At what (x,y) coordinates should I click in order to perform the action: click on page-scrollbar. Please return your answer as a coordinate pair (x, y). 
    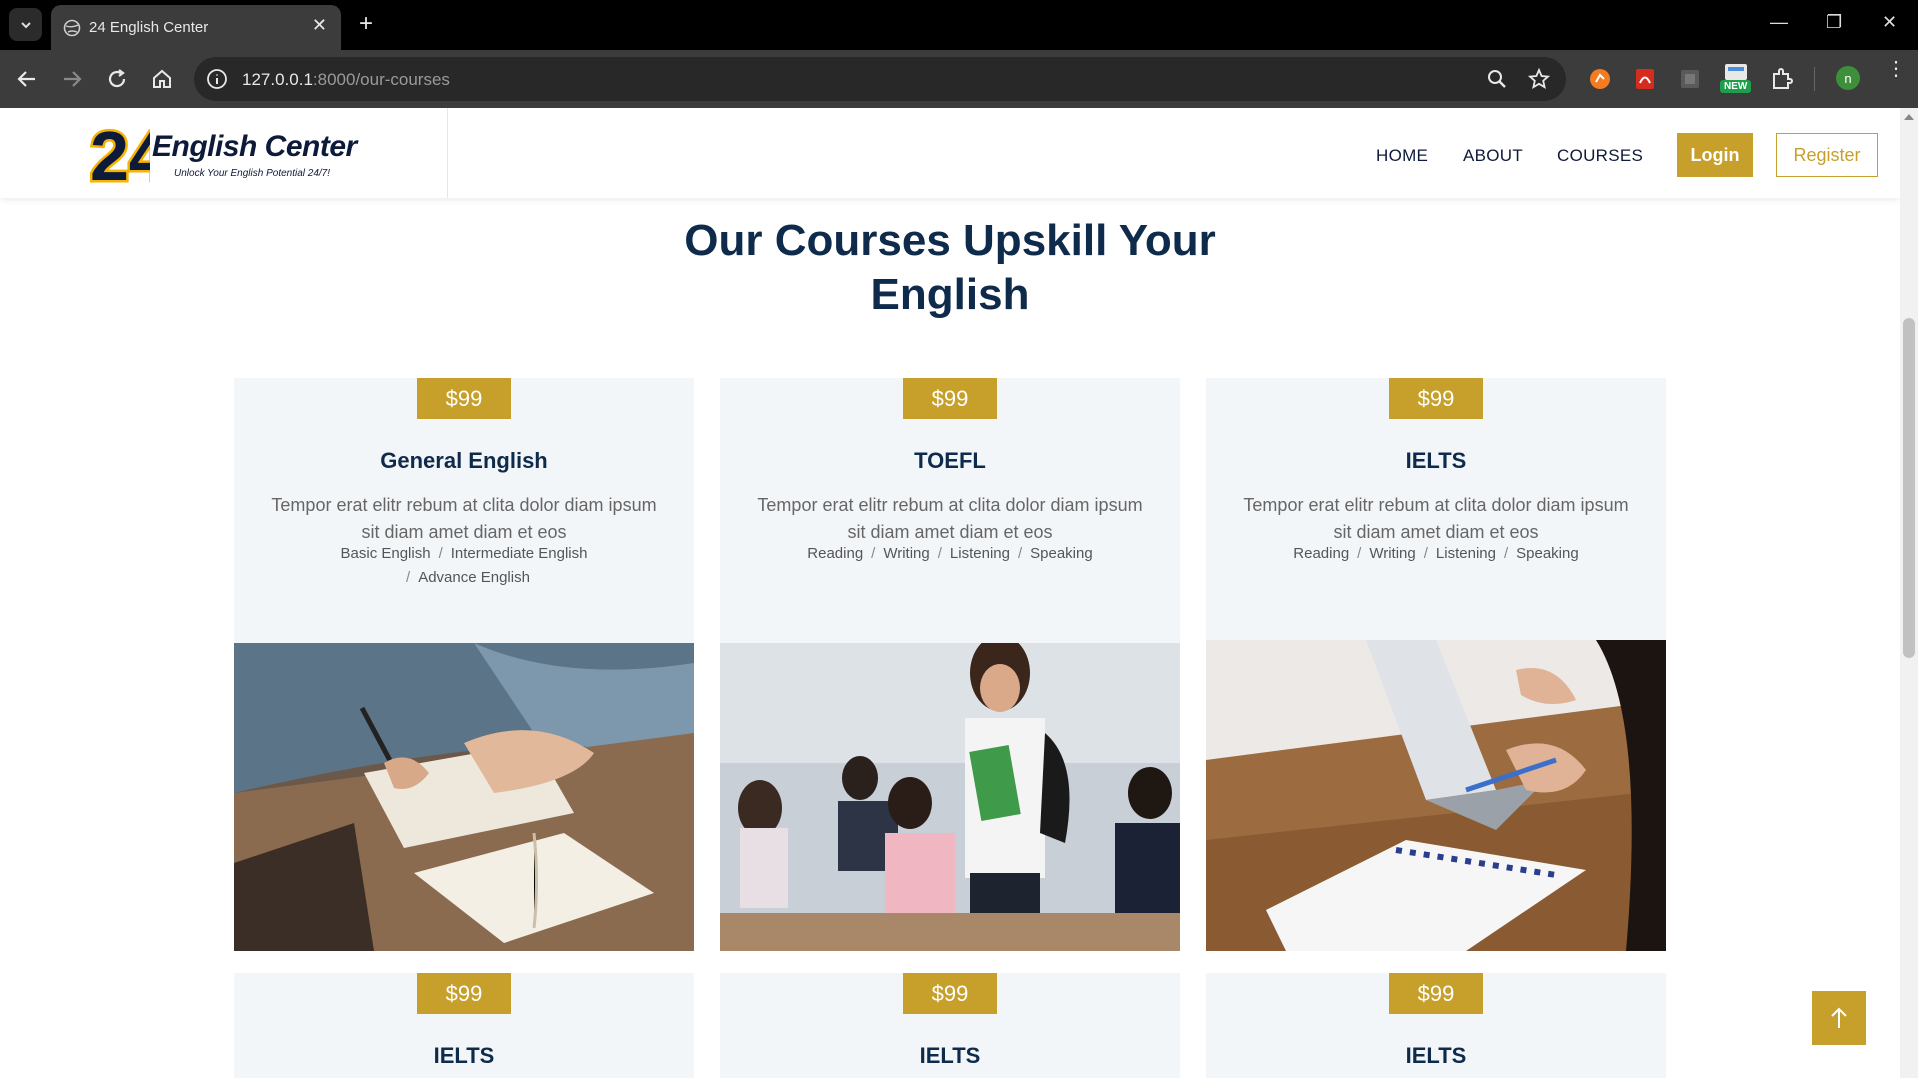
    Looking at the image, I should click on (1909, 593).